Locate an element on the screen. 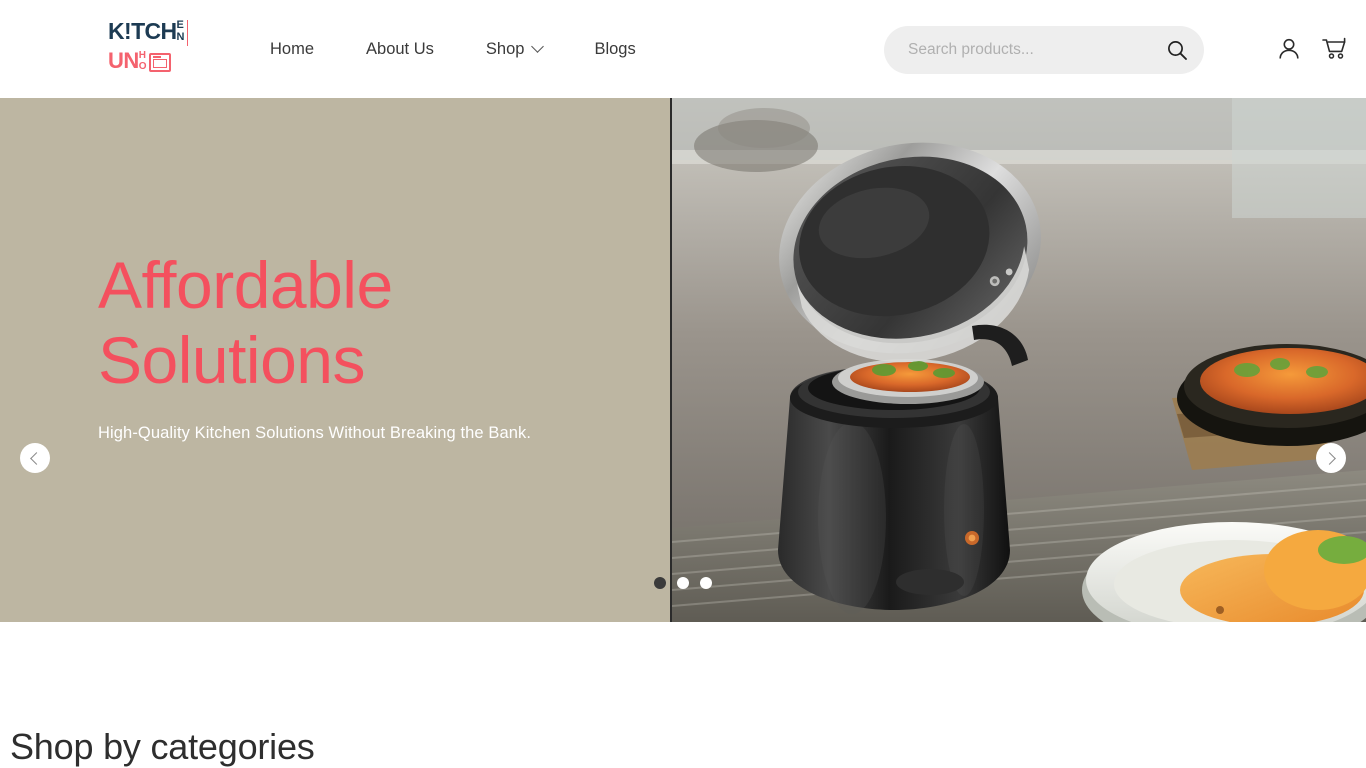  nav-label-home: Home is located at coordinates (292, 48).